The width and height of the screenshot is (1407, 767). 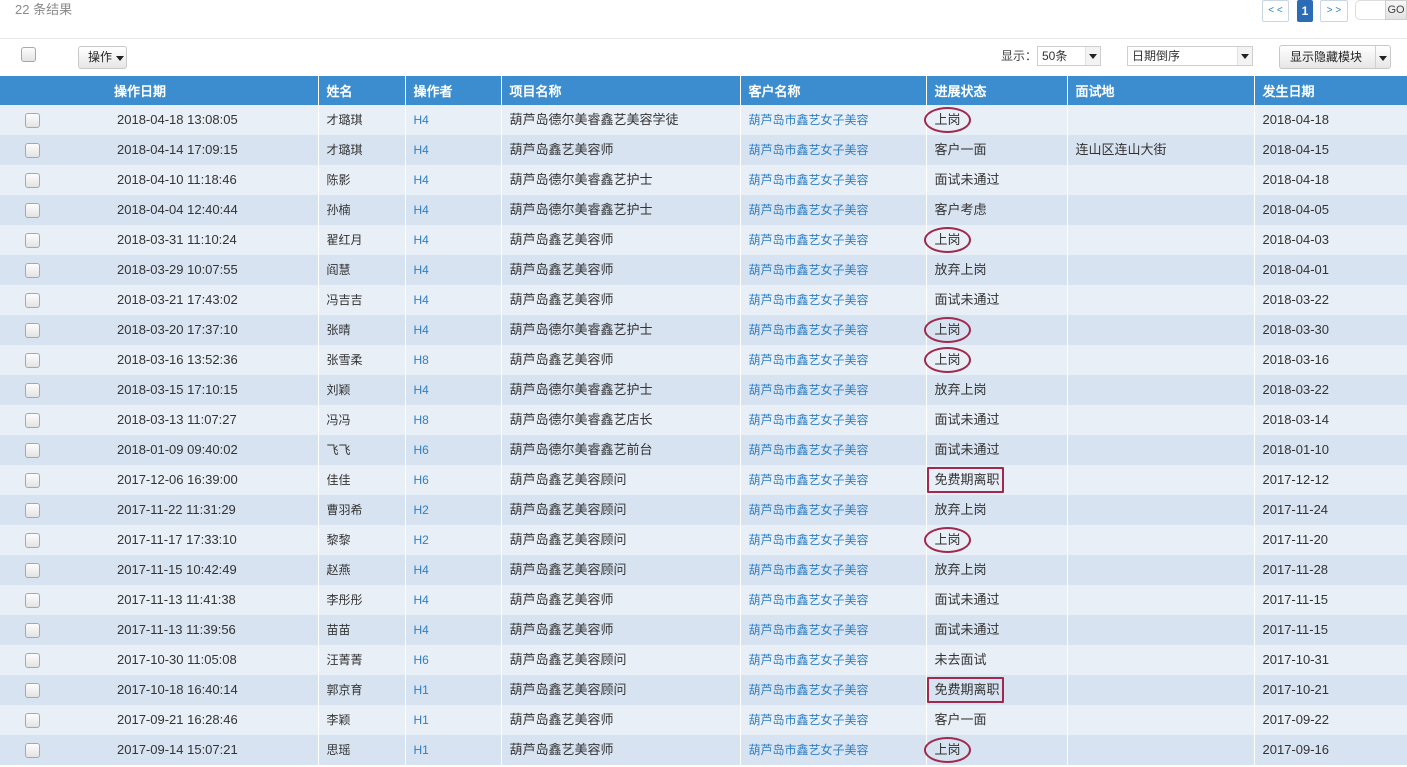 I want to click on next-page-button: > >, so click(x=1334, y=11).